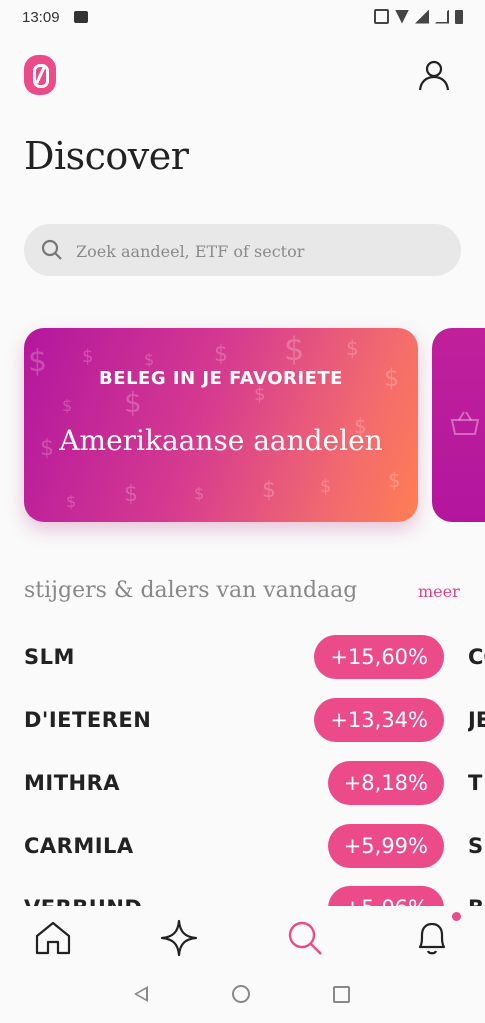 The image size is (485, 1023). What do you see at coordinates (476, 846) in the screenshot?
I see `next-column-stock-name: S` at bounding box center [476, 846].